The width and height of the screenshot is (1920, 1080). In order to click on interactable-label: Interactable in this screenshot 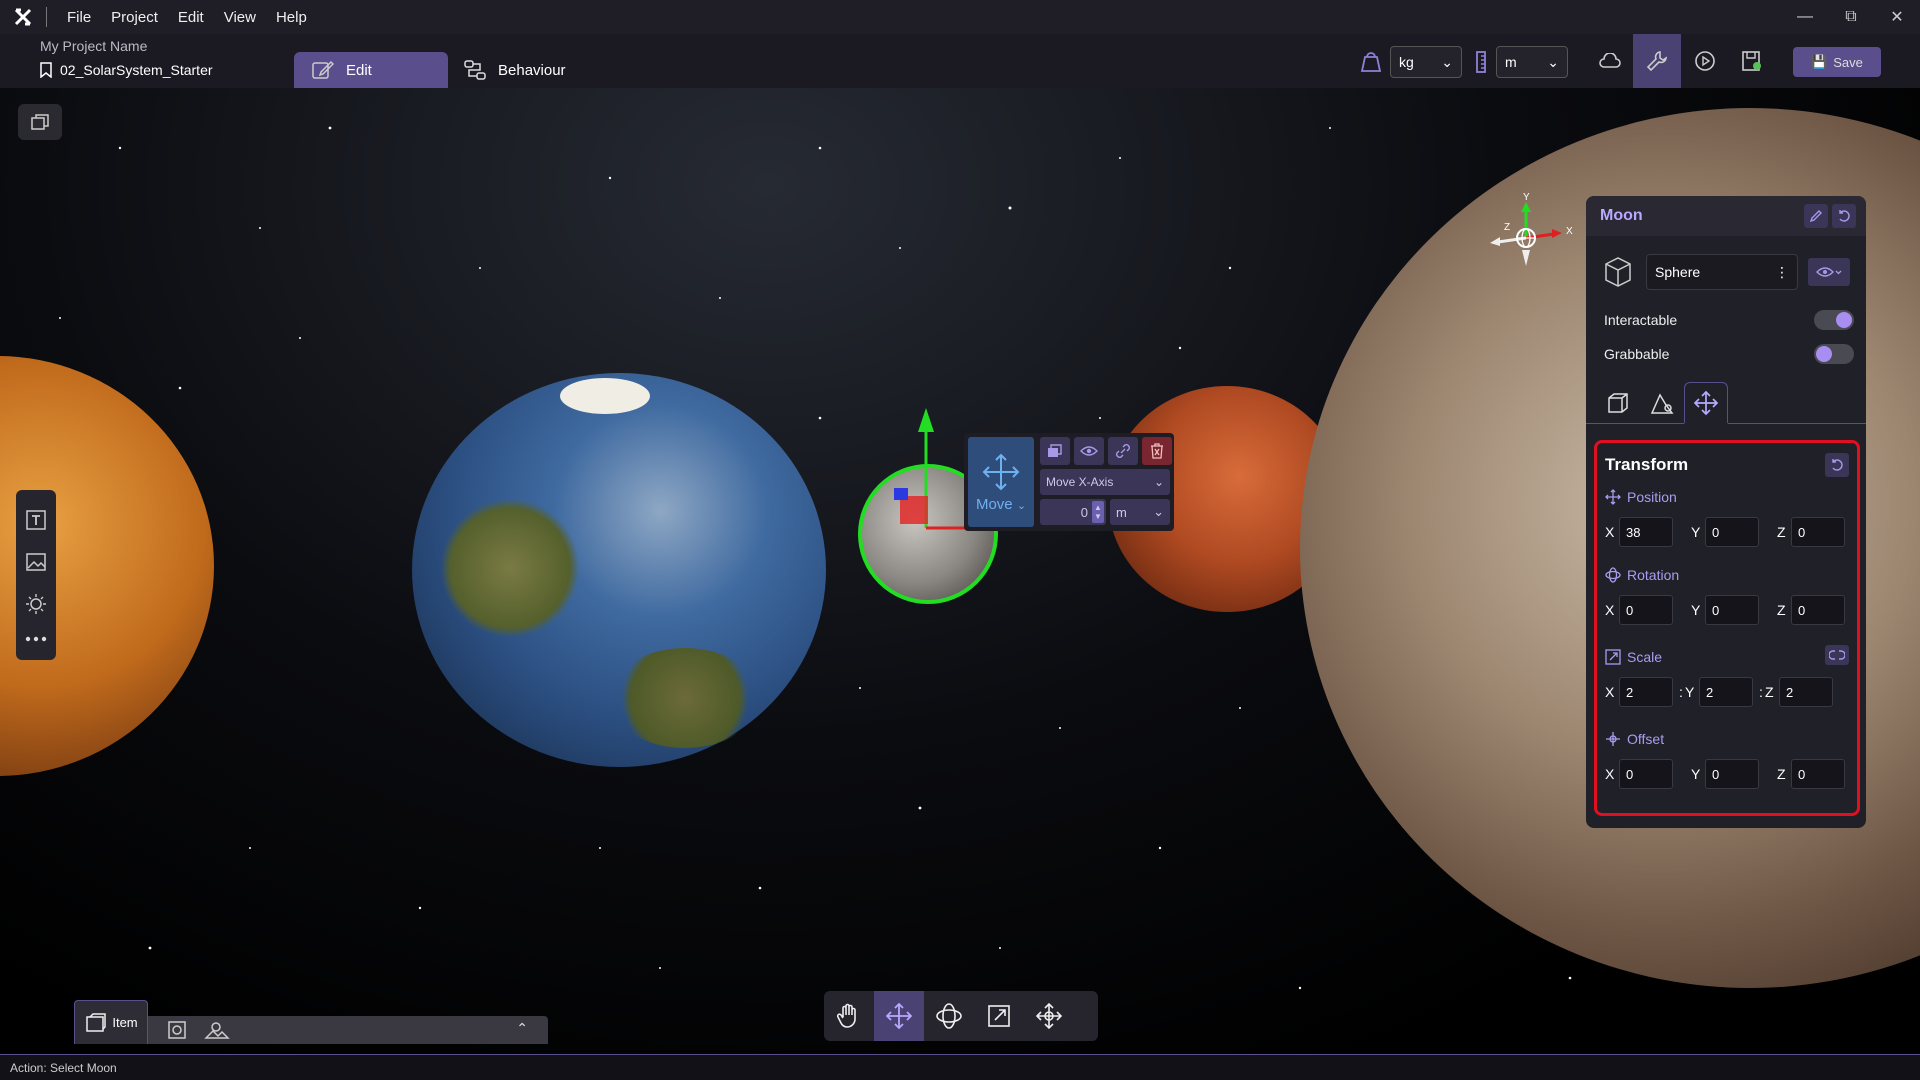, I will do `click(1641, 320)`.